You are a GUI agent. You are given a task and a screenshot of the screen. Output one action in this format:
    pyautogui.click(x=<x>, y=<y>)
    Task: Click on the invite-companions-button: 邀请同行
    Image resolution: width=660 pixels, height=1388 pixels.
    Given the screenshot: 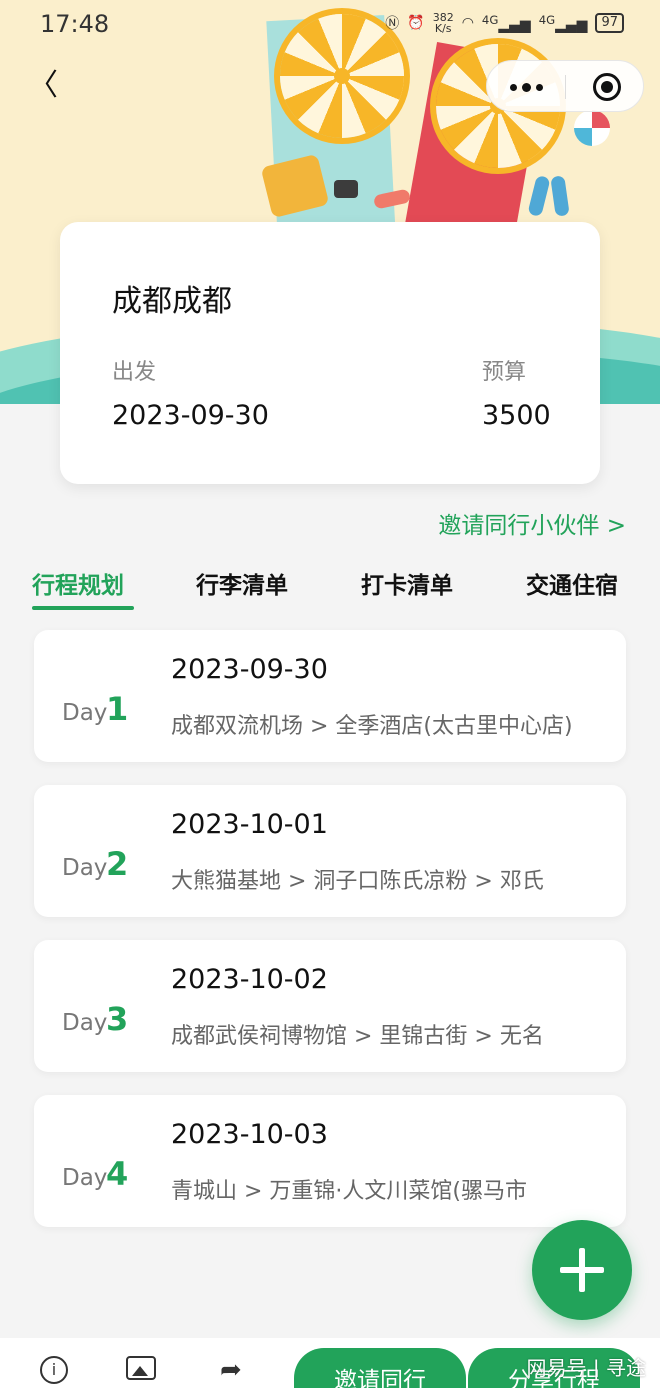 What is the action you would take?
    pyautogui.click(x=380, y=1368)
    